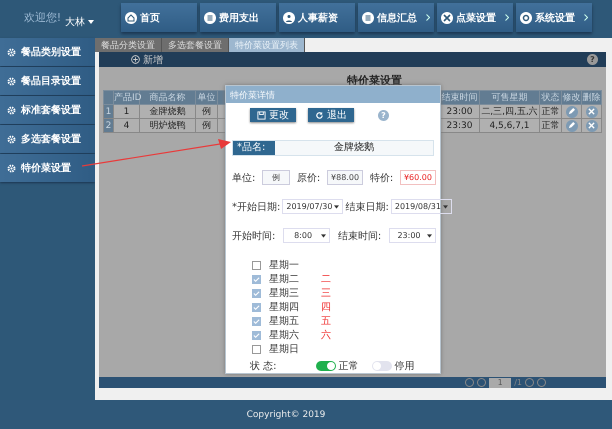  What do you see at coordinates (469, 382) in the screenshot?
I see `first-page-button` at bounding box center [469, 382].